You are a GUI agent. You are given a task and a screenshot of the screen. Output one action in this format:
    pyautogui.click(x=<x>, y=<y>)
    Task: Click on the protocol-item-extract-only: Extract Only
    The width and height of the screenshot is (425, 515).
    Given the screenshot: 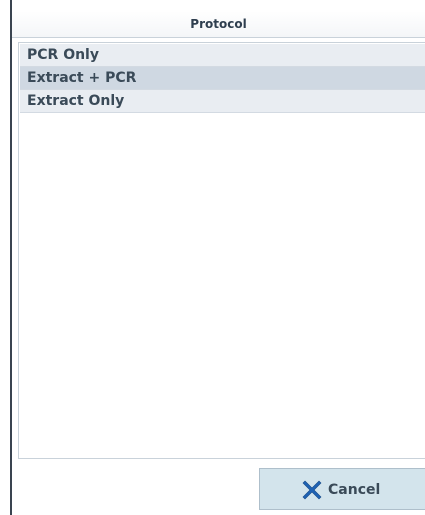 What is the action you would take?
    pyautogui.click(x=222, y=101)
    